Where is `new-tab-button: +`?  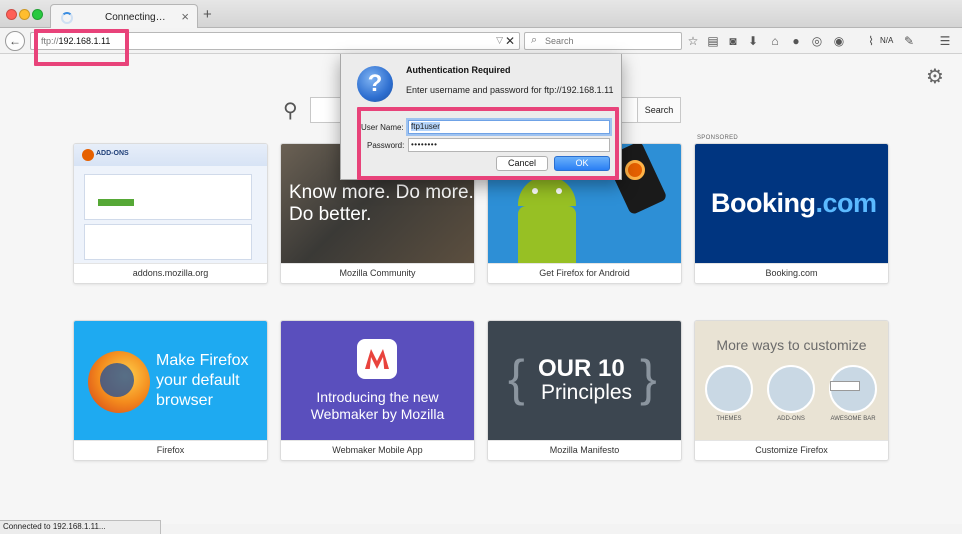 new-tab-button: + is located at coordinates (207, 14).